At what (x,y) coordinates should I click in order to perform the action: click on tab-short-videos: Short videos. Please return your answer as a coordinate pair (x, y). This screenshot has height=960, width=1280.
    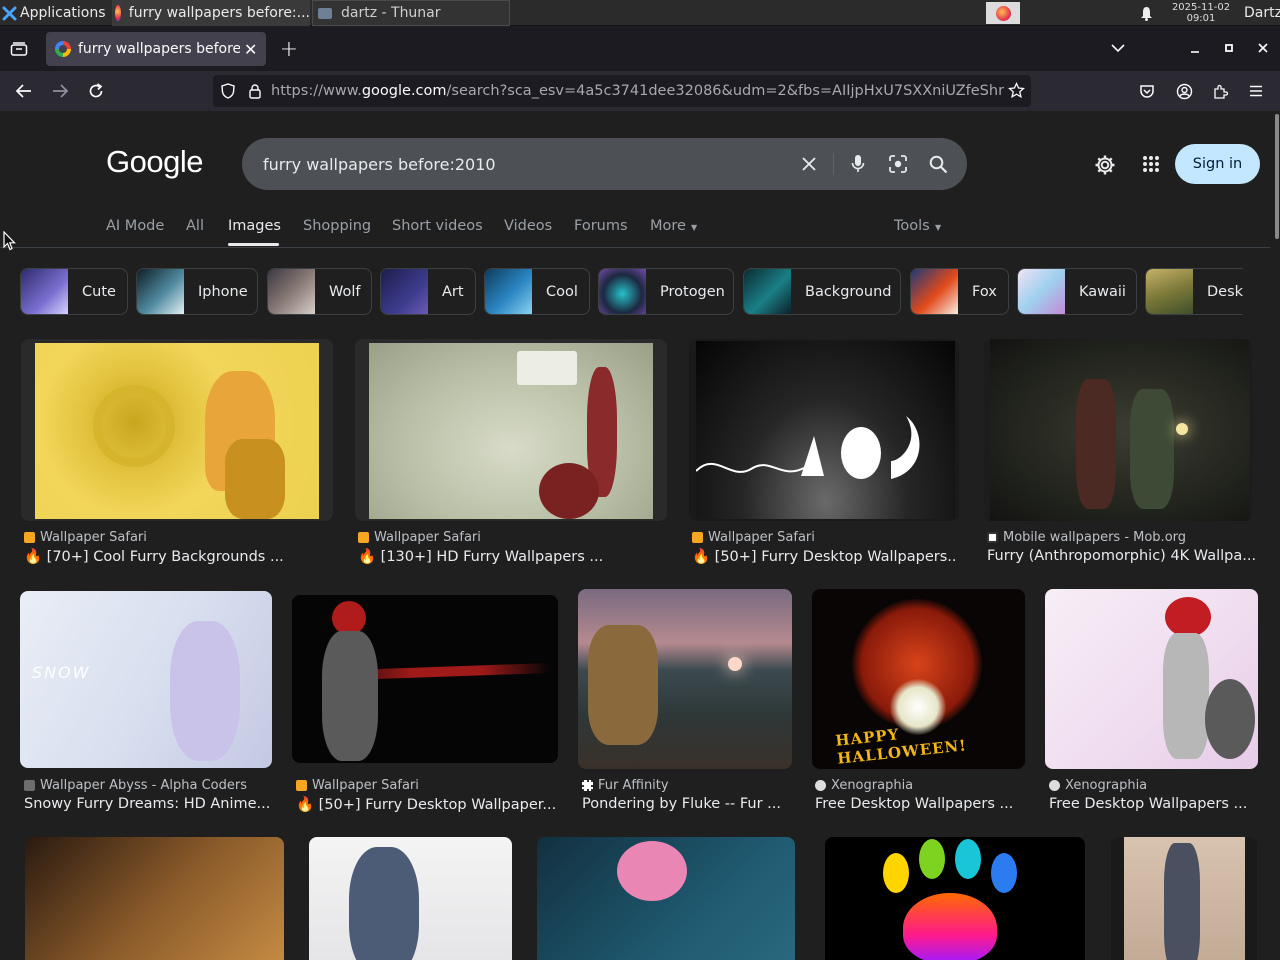
    Looking at the image, I should click on (437, 226).